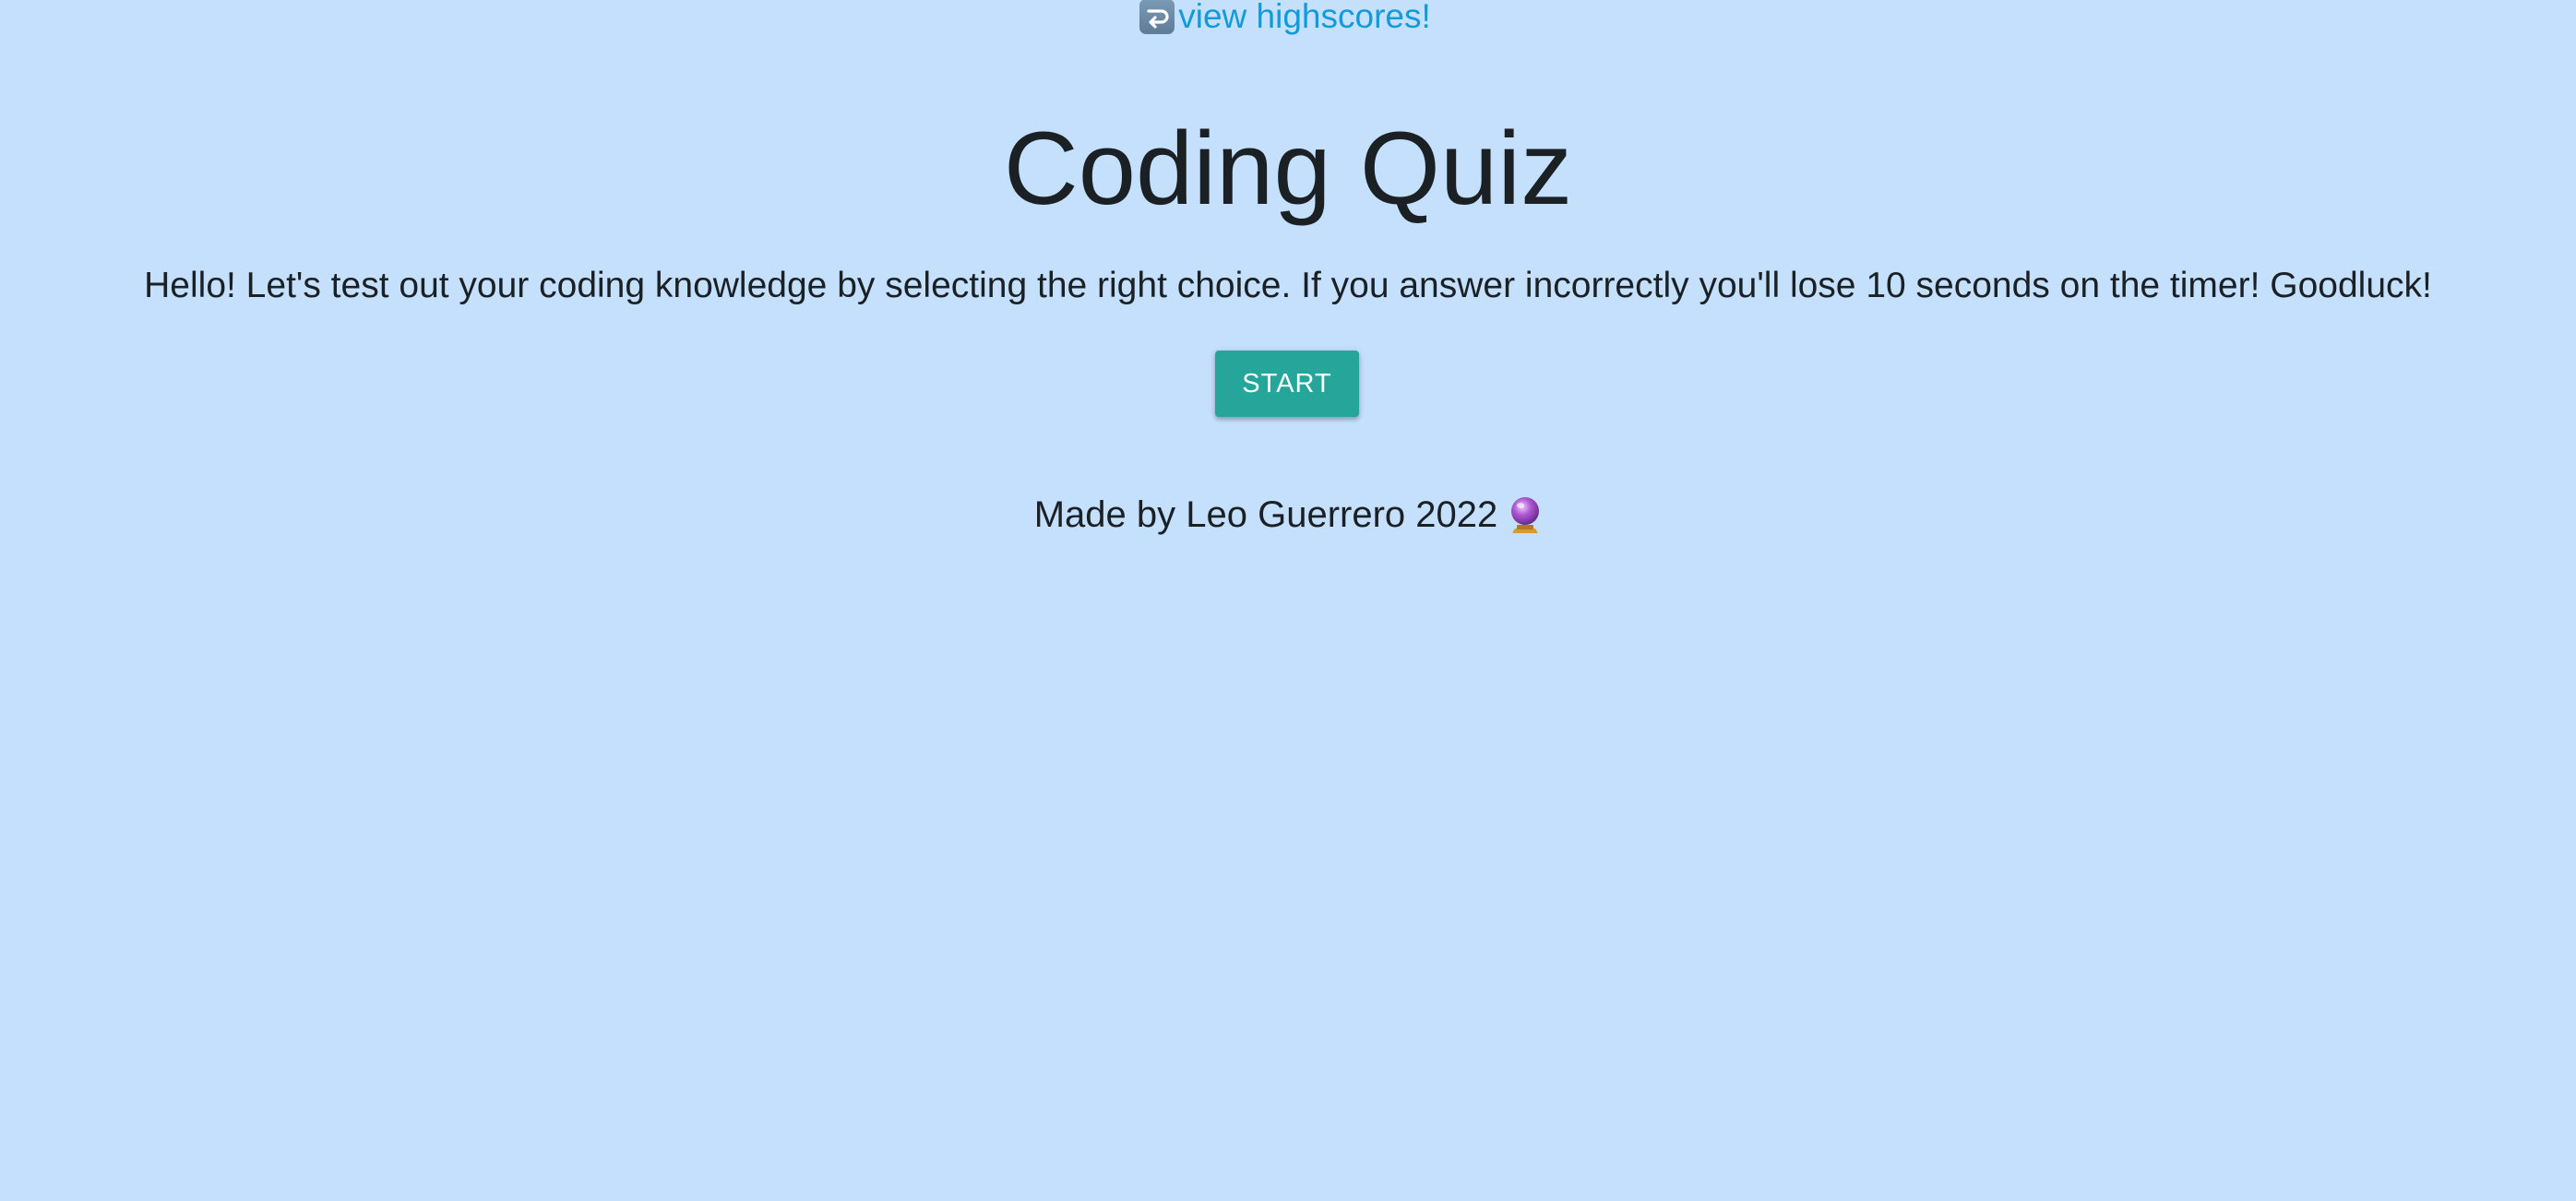 The height and width of the screenshot is (1201, 2576). I want to click on top-bar: view highscores!, so click(1288, 18).